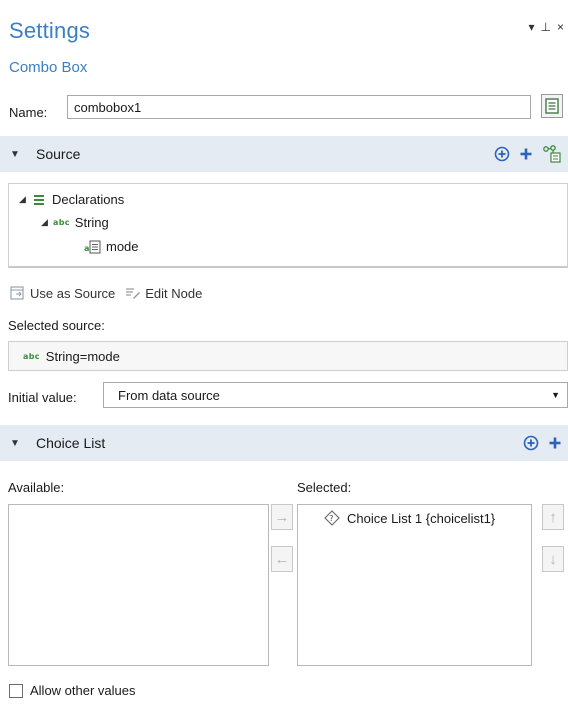 The image size is (568, 706). I want to click on selected-source-field: abc String=mode, so click(288, 356).